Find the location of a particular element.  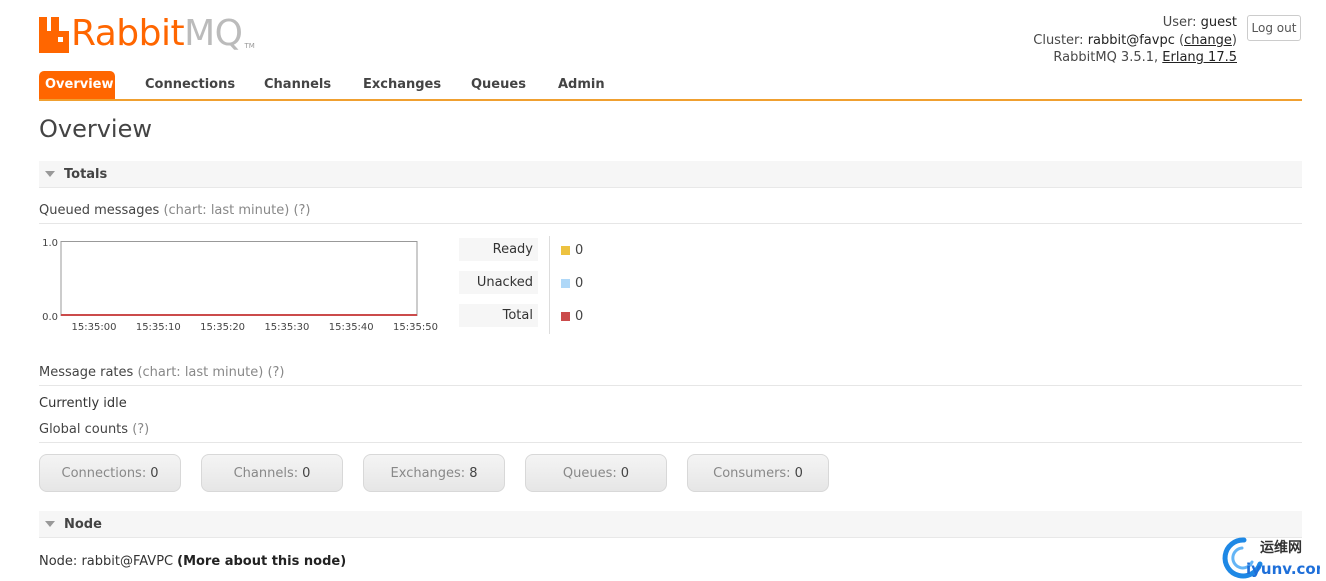

exchanges-count-label: Exchanges: is located at coordinates (428, 473).